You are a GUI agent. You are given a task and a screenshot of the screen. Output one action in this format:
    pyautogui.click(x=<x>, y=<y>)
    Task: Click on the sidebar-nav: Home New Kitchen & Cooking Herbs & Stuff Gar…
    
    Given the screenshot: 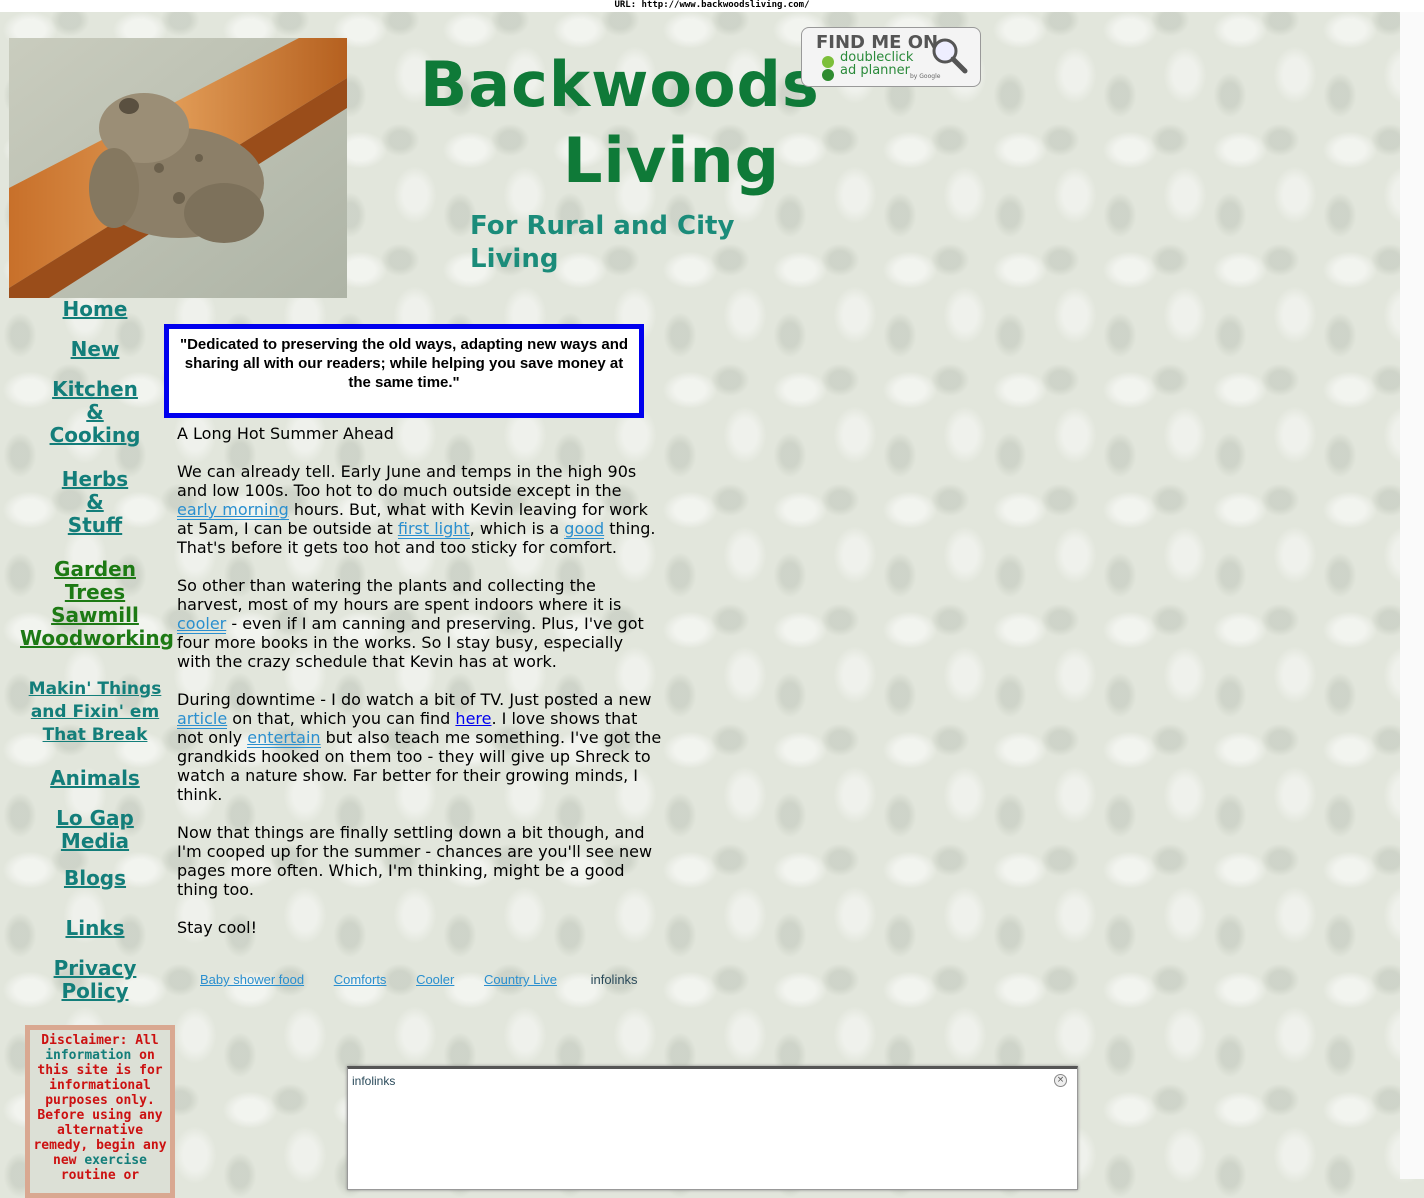 What is the action you would take?
    pyautogui.click(x=97, y=650)
    